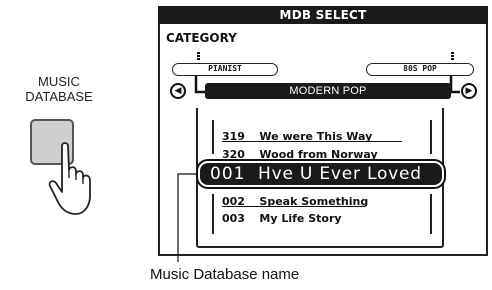 Image resolution: width=492 pixels, height=290 pixels. Describe the element at coordinates (340, 174) in the screenshot. I see `selected-song-title: Hve U Ever Loved` at that location.